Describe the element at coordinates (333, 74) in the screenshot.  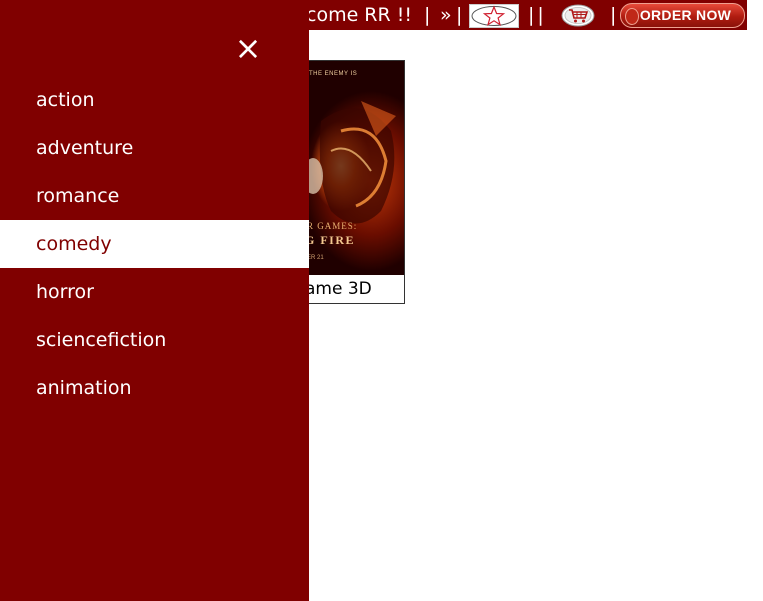
I see `poster-tagline: THE ENEMY IS` at that location.